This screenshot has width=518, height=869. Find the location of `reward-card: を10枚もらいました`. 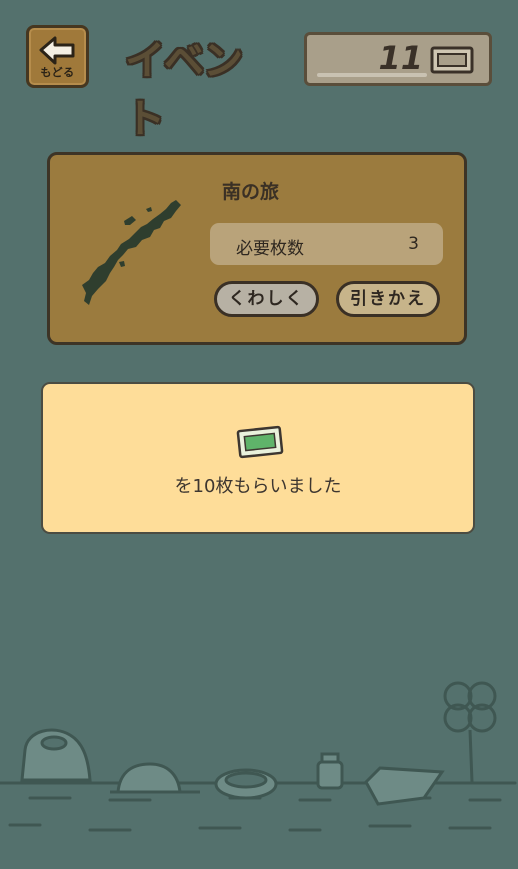

reward-card: を10枚もらいました is located at coordinates (258, 458).